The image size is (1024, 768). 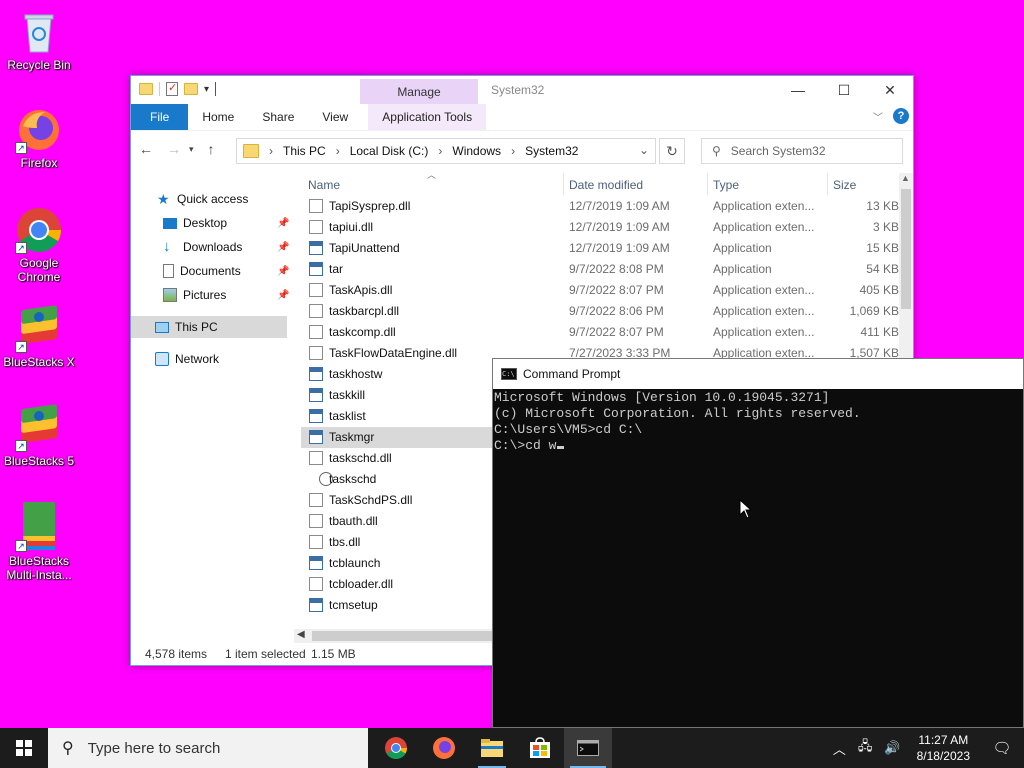 What do you see at coordinates (742, 269) in the screenshot?
I see `file-type: Application` at bounding box center [742, 269].